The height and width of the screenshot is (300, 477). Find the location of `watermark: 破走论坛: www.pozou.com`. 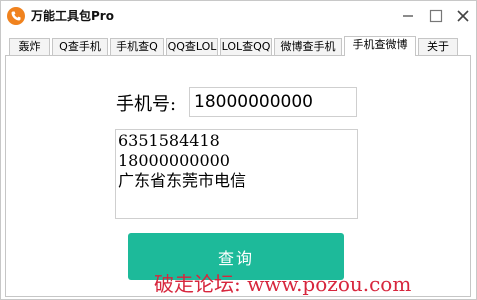

watermark: 破走论坛: www.pozou.com is located at coordinates (283, 284).